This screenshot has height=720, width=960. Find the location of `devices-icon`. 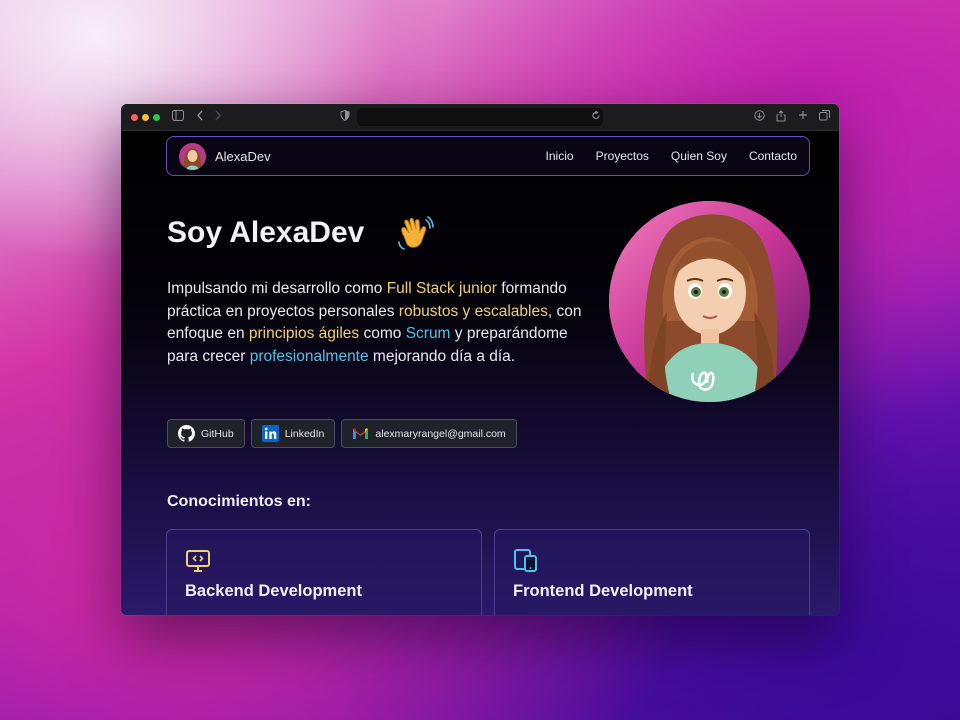

devices-icon is located at coordinates (526, 561).